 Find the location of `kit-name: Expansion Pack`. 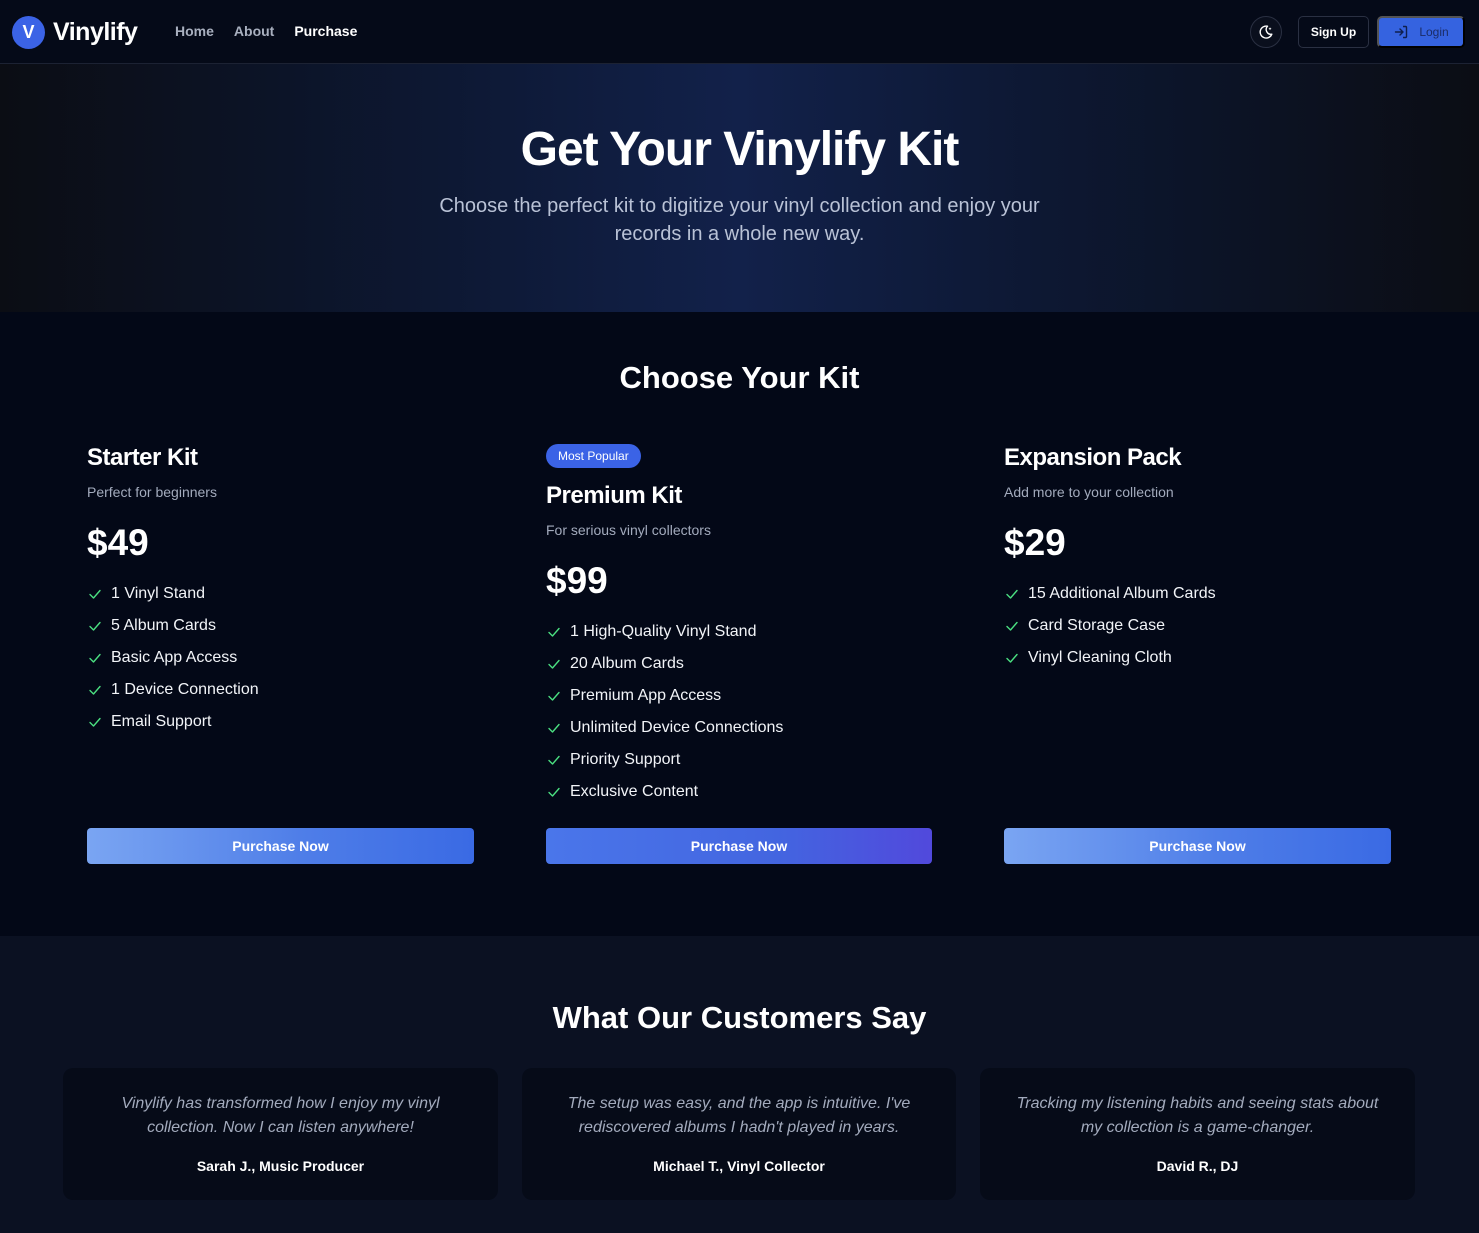

kit-name: Expansion Pack is located at coordinates (1093, 457).